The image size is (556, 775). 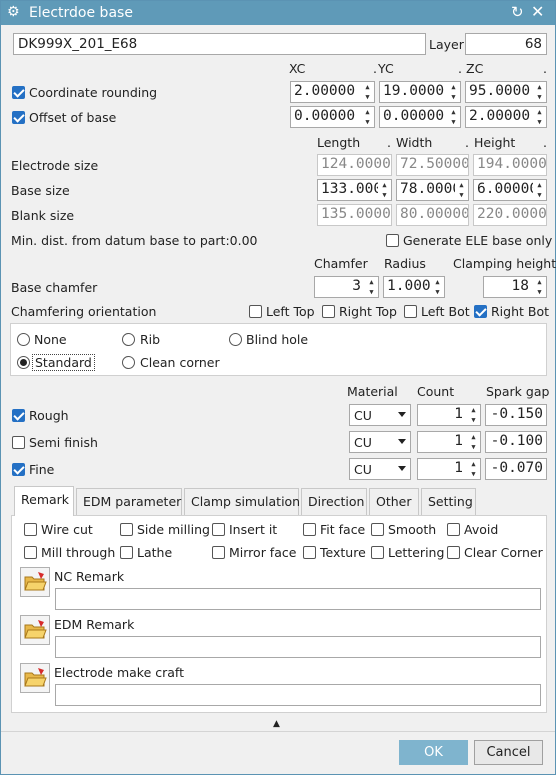 I want to click on rounding-z-spinner: 95.0000 ▲ ▼, so click(x=506, y=92).